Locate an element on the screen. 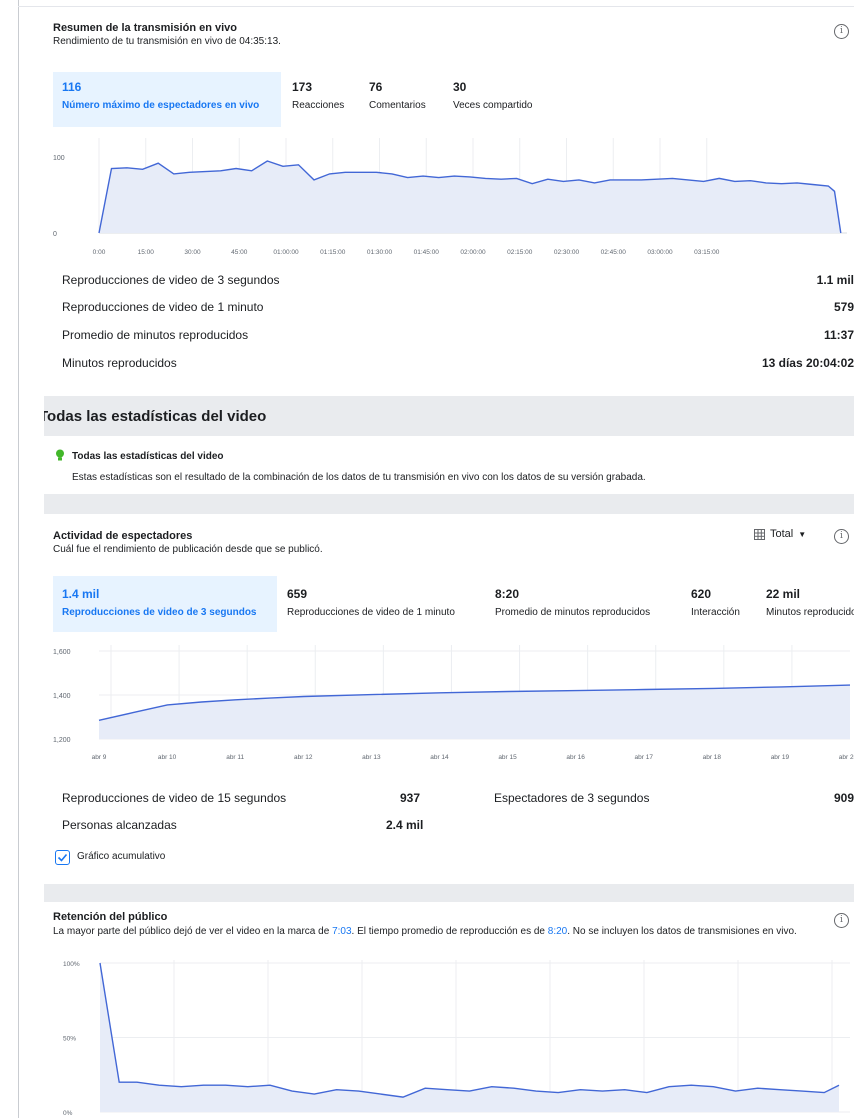  tab-avg-minutes-label: Promedio de minutos reproducidos is located at coordinates (573, 612).